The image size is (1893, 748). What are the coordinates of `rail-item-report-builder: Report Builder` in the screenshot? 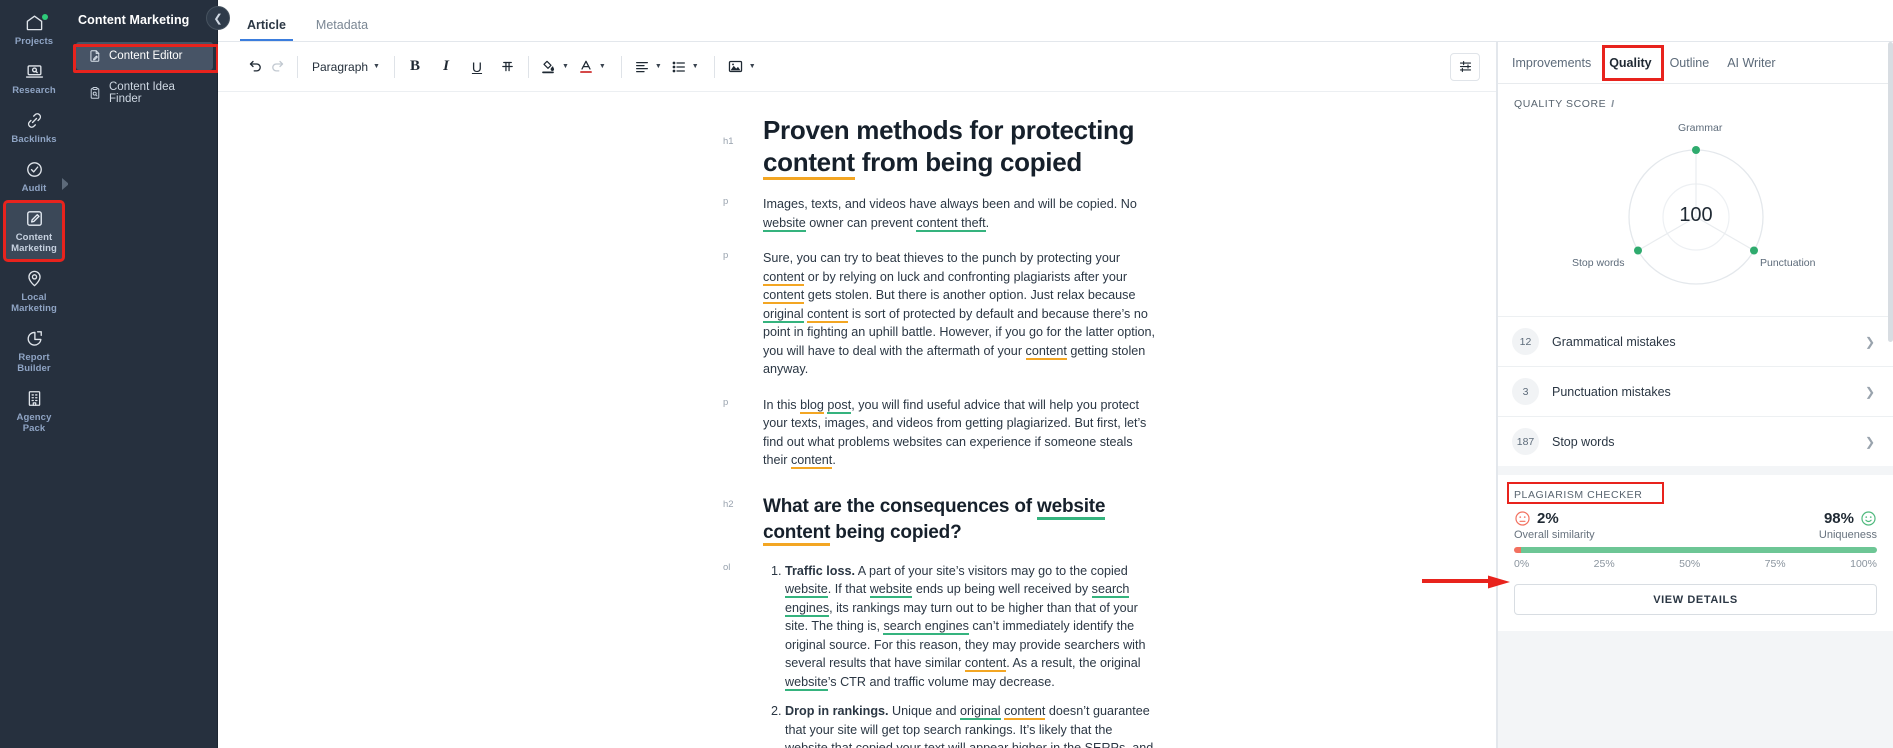 It's located at (34, 351).